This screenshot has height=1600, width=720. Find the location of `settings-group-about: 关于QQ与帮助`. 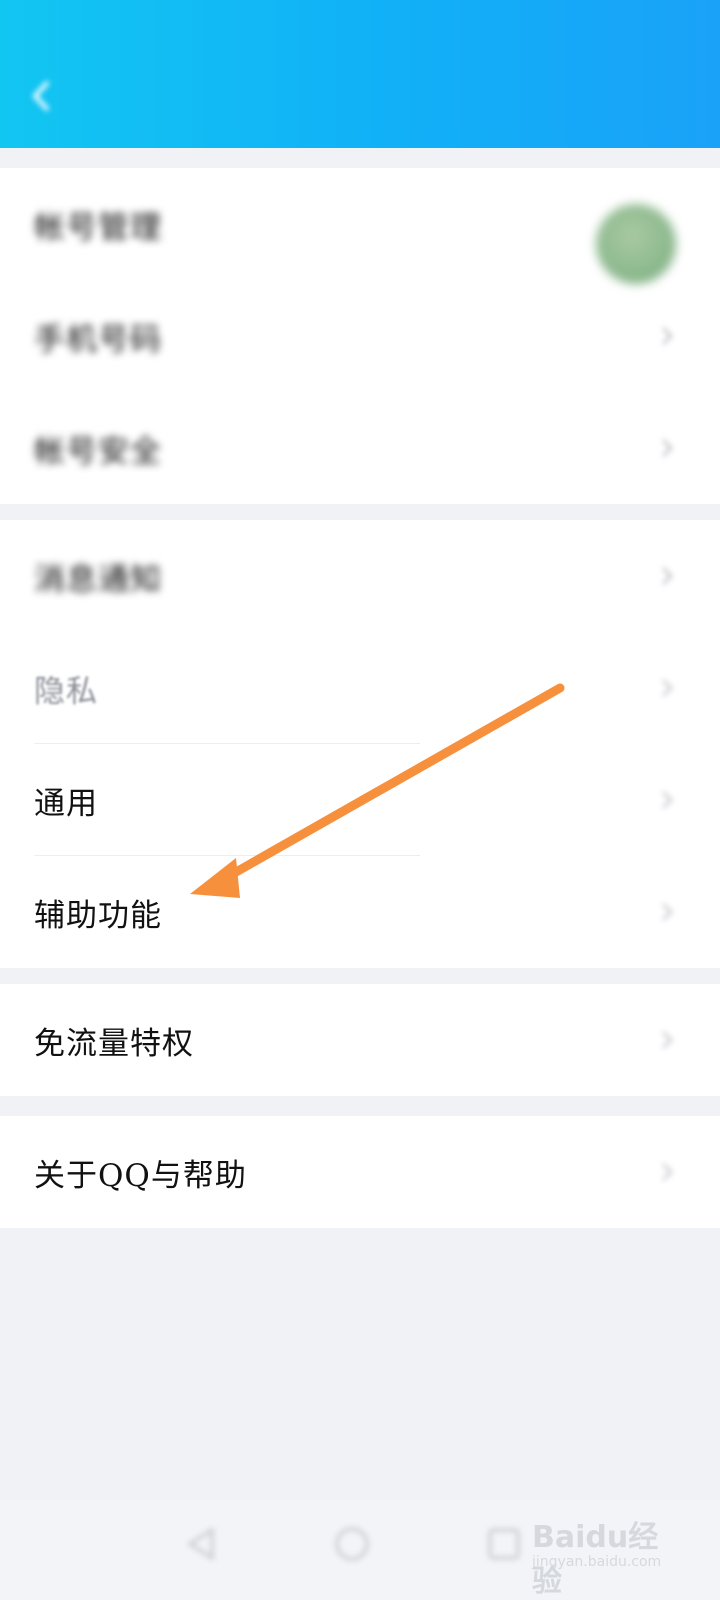

settings-group-about: 关于QQ与帮助 is located at coordinates (360, 1172).